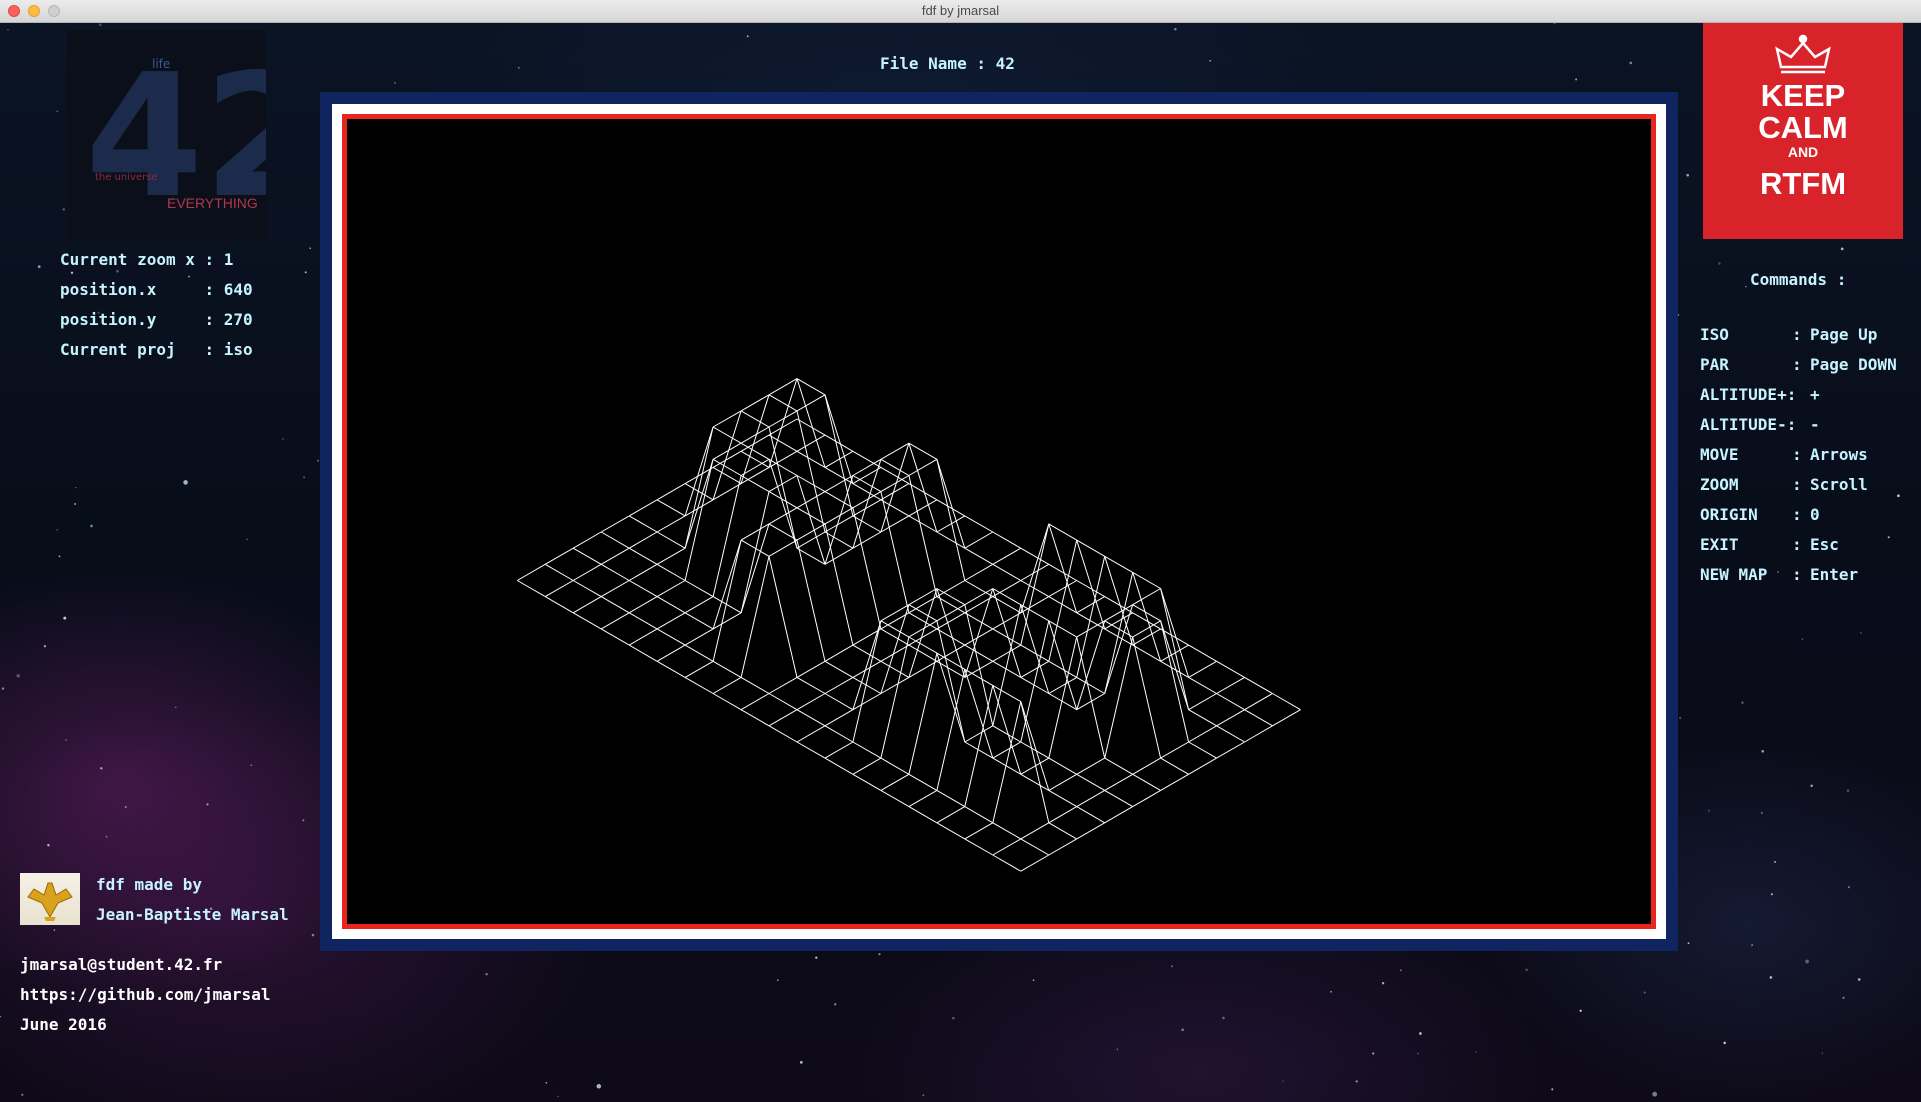 This screenshot has width=1921, height=1102. Describe the element at coordinates (137, 259) in the screenshot. I see `zoom-label: Current zoom x :` at that location.